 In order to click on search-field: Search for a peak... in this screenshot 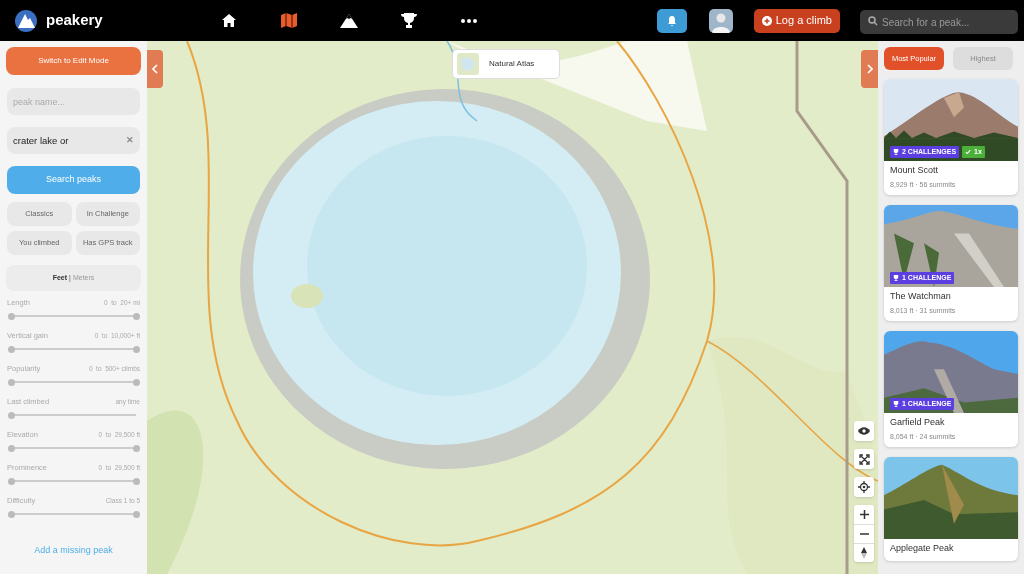, I will do `click(939, 22)`.